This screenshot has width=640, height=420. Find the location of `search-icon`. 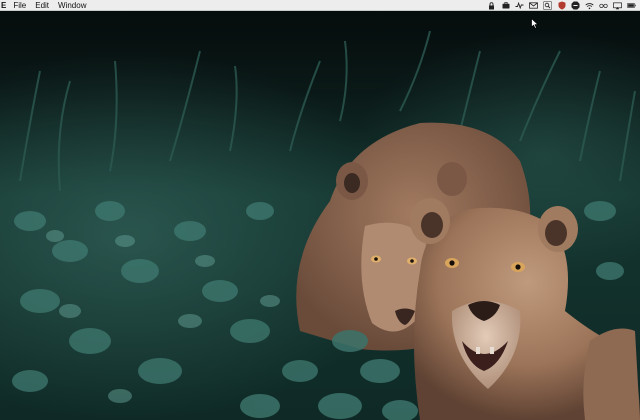

search-icon is located at coordinates (547, 5).